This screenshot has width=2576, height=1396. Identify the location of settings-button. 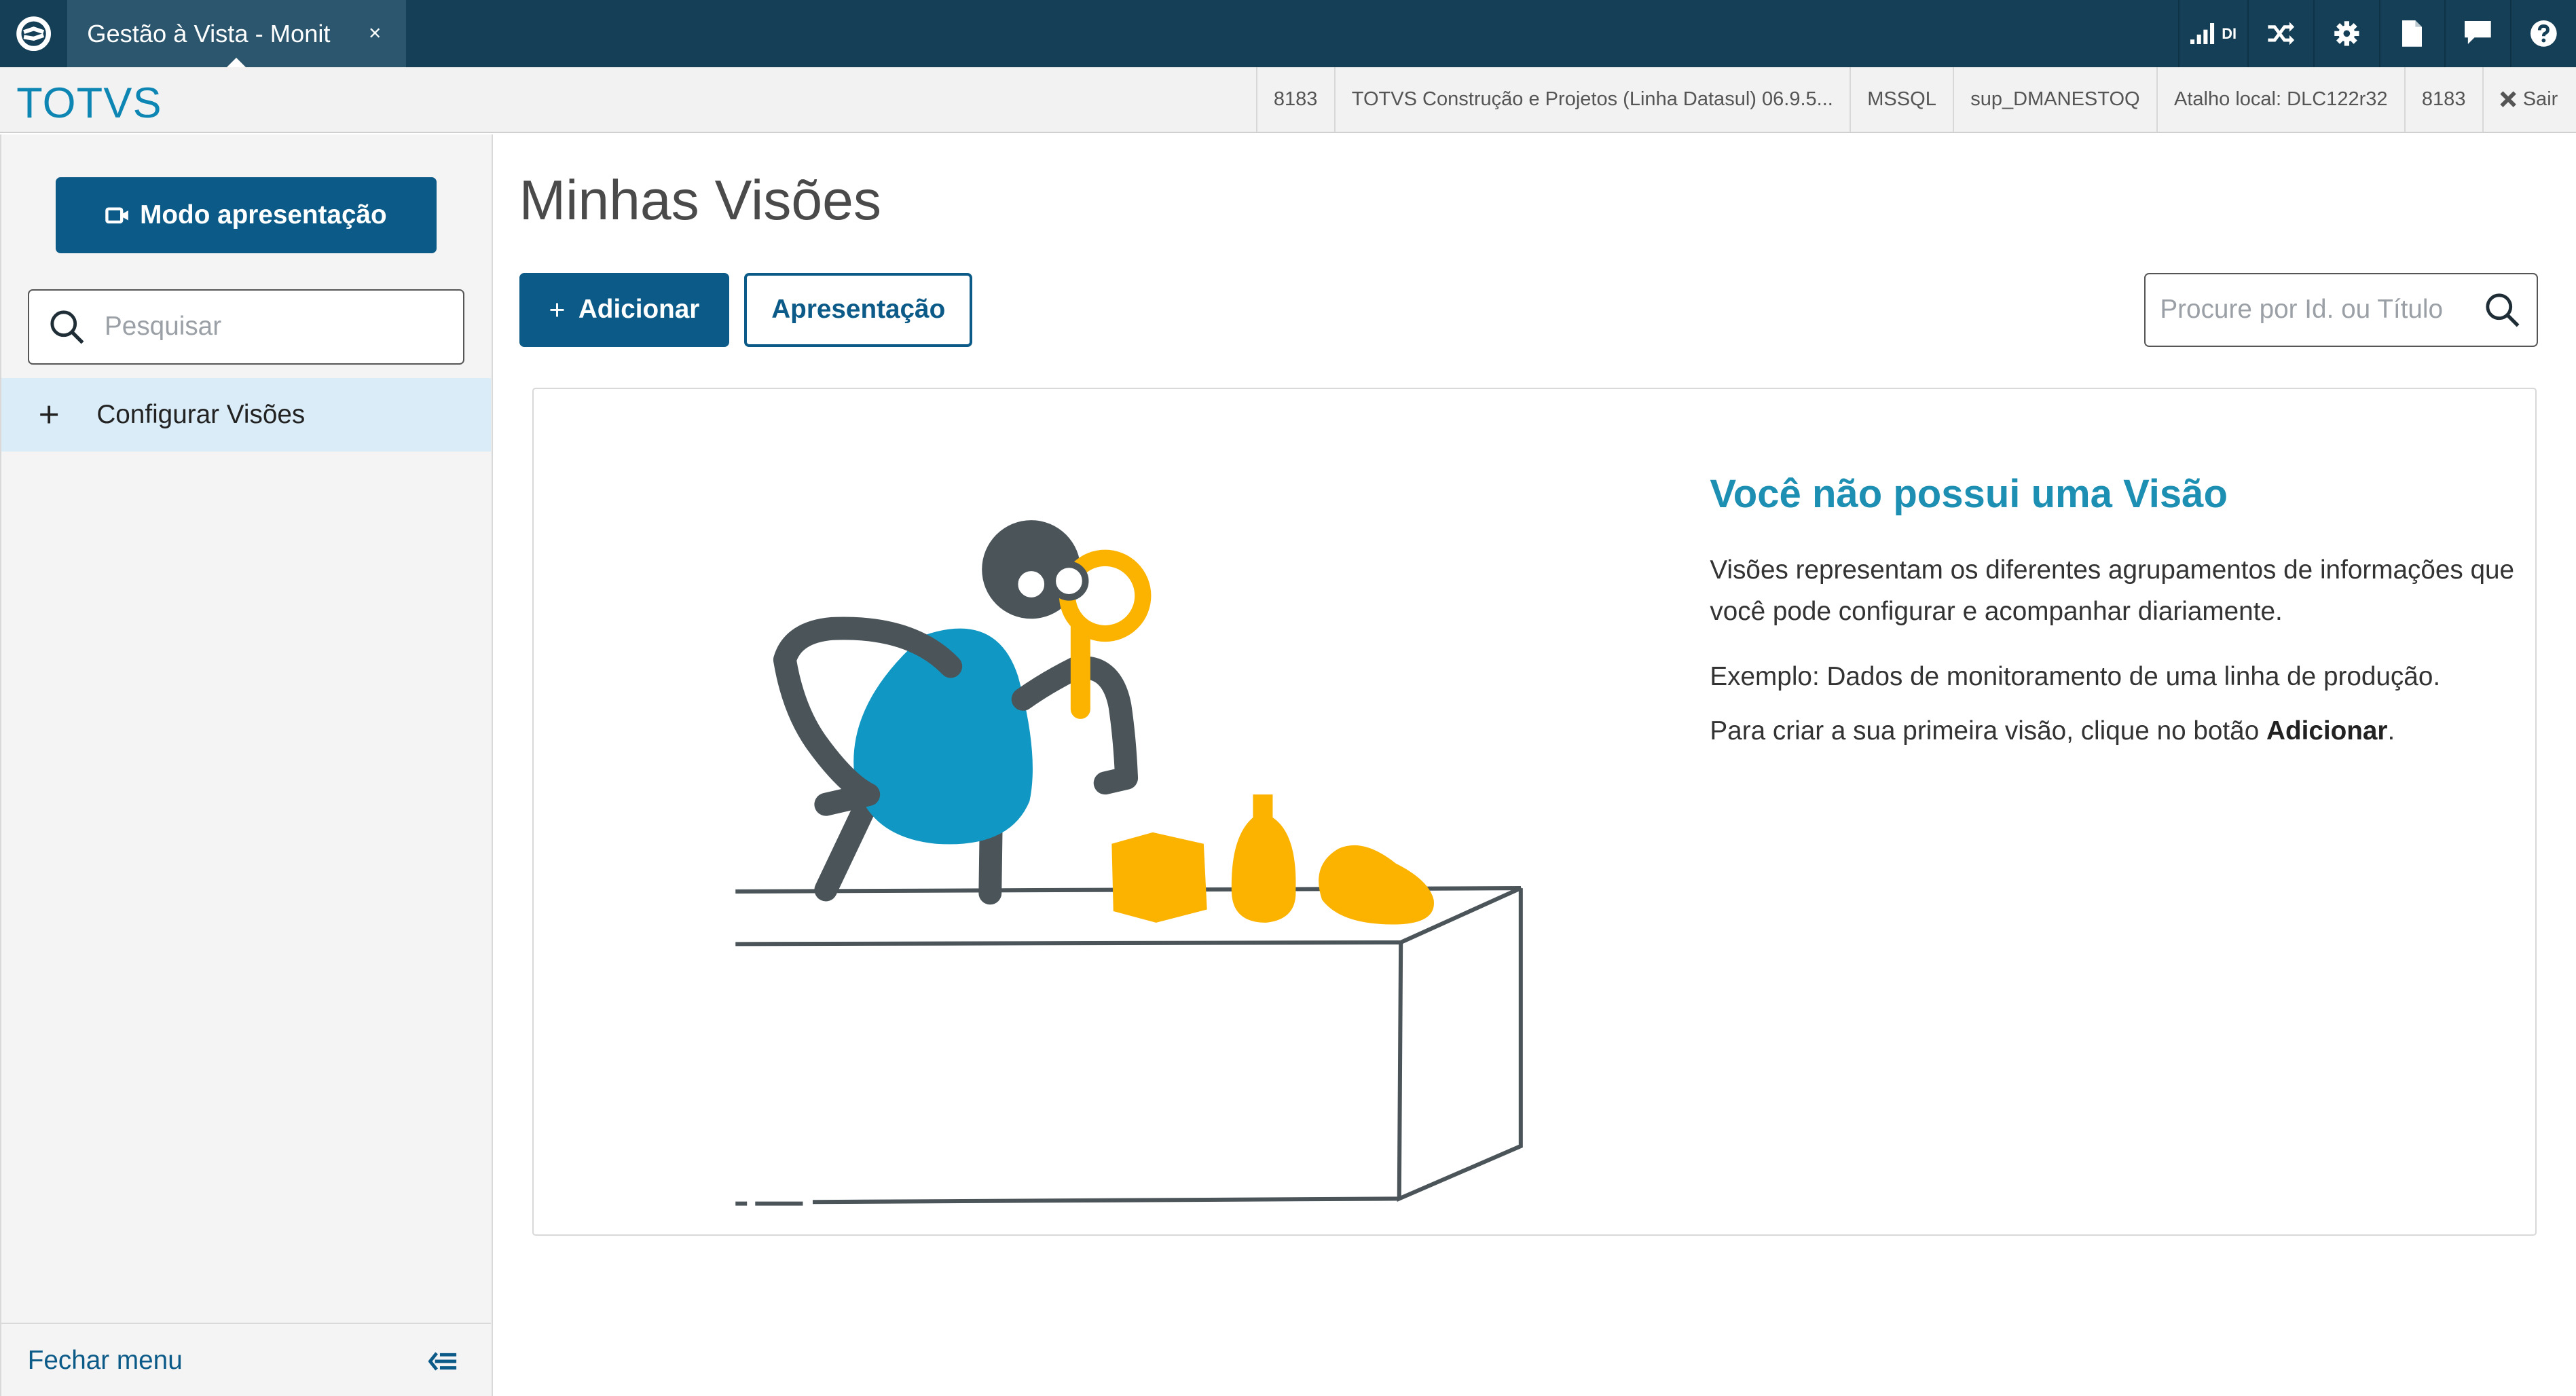
(2346, 34).